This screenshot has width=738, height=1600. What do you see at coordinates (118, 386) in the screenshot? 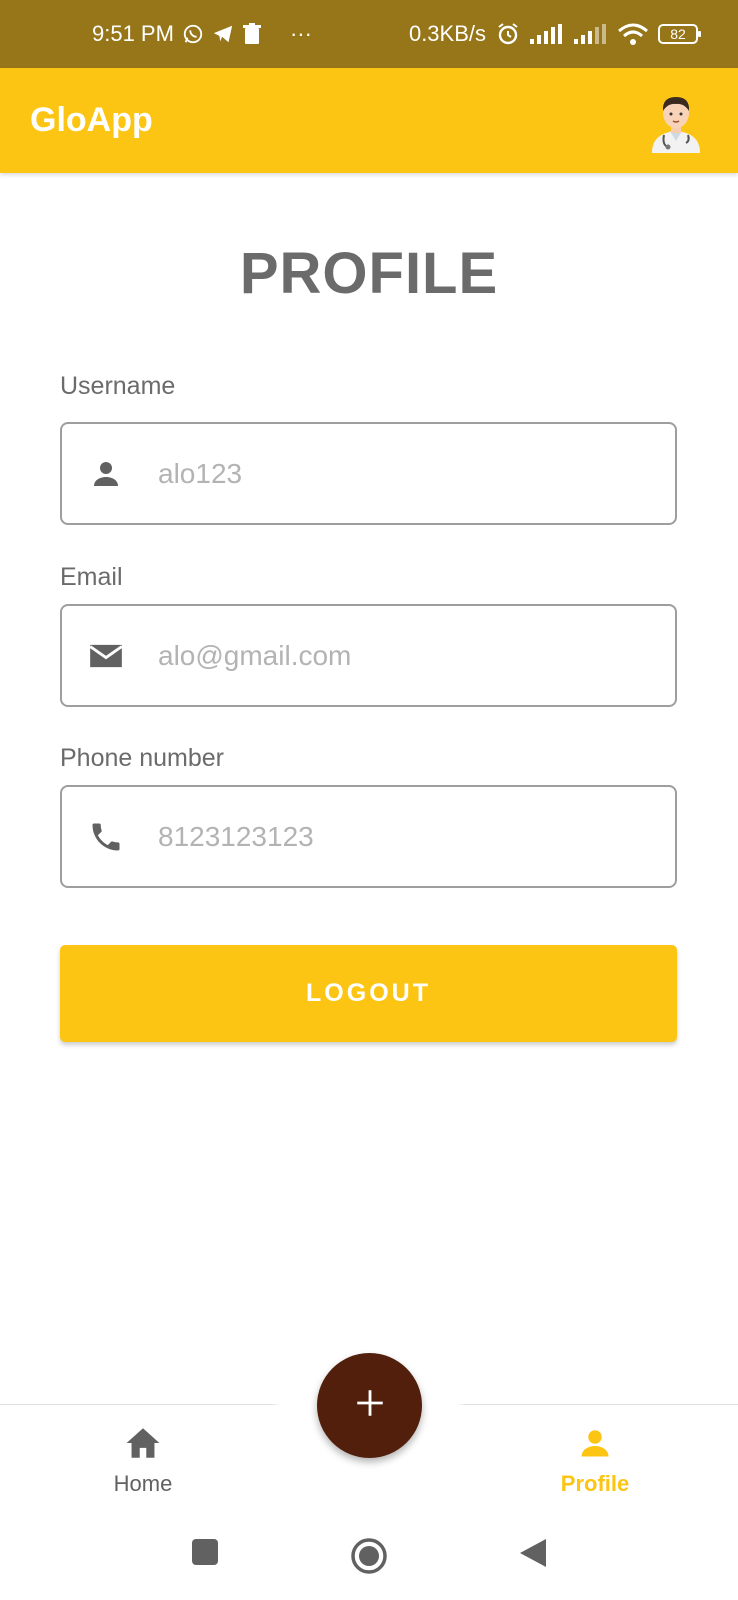
I see `username-label: Username` at bounding box center [118, 386].